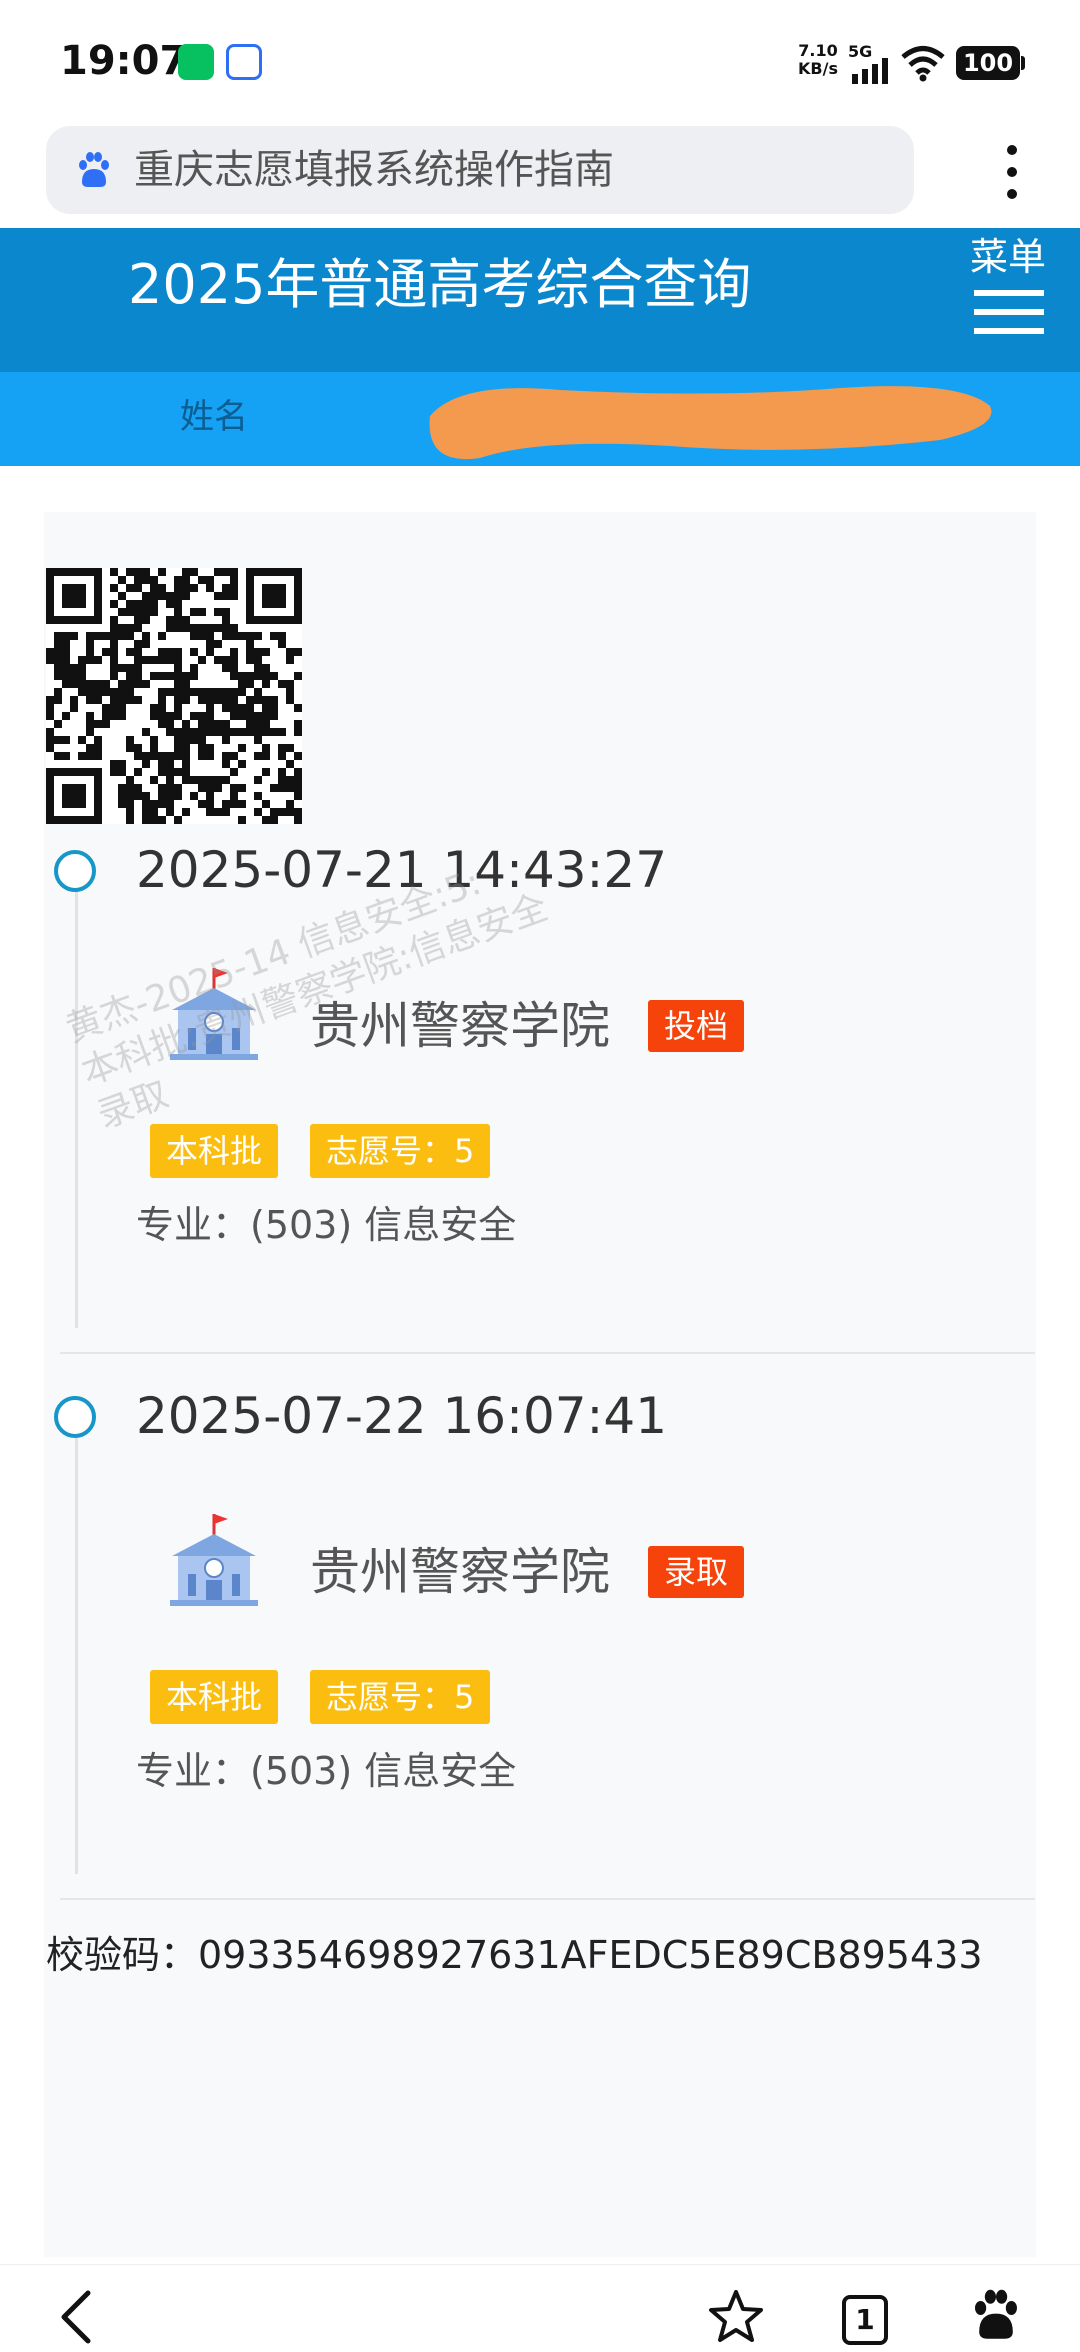 This screenshot has width=1080, height=2352. I want to click on more-vertical-icon, so click(1012, 172).